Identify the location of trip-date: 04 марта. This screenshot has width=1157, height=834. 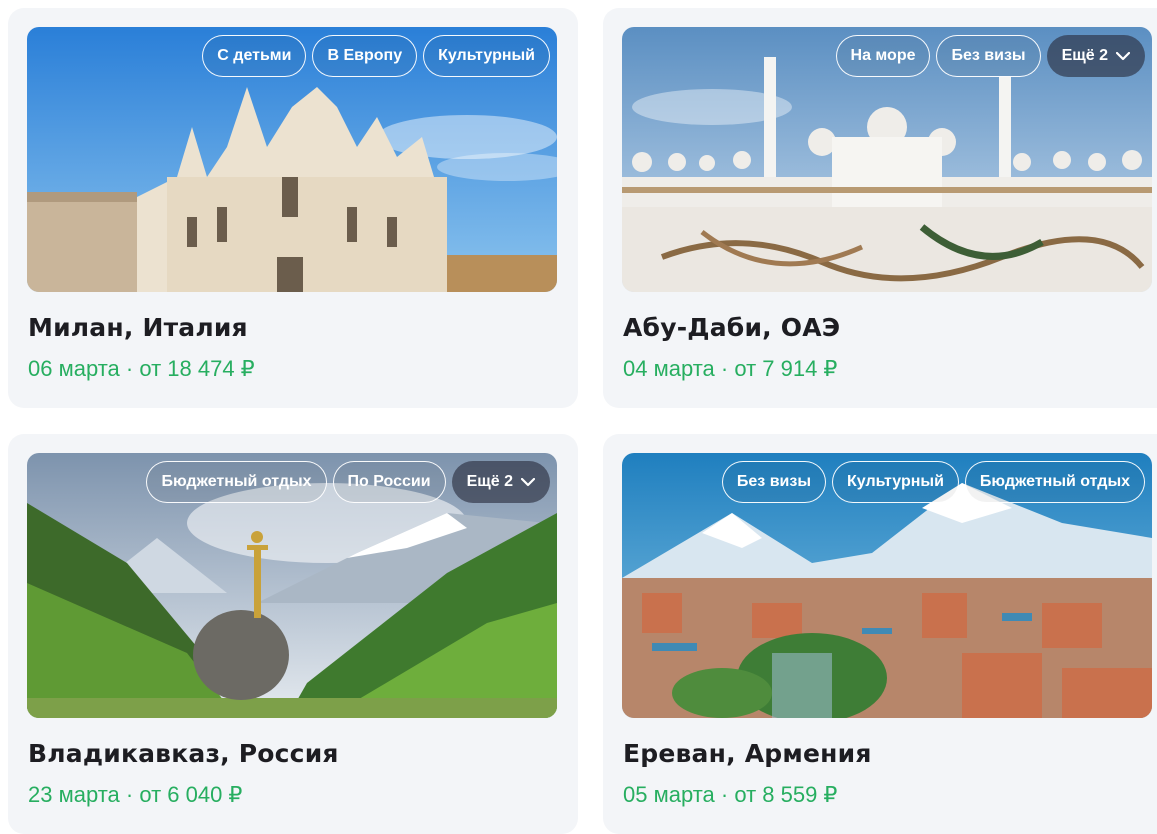
(669, 368).